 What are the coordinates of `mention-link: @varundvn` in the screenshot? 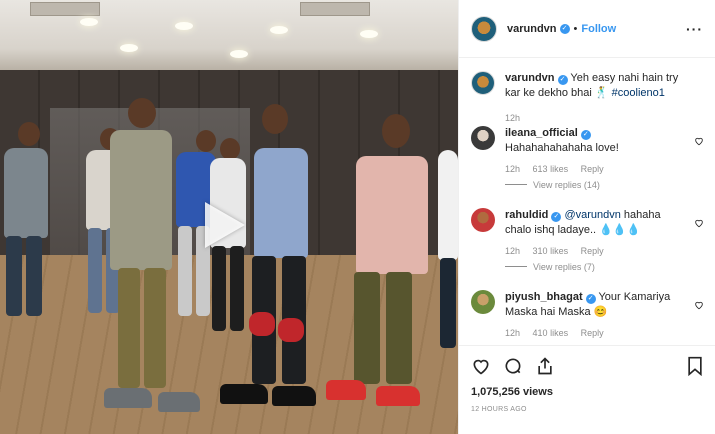 It's located at (592, 215).